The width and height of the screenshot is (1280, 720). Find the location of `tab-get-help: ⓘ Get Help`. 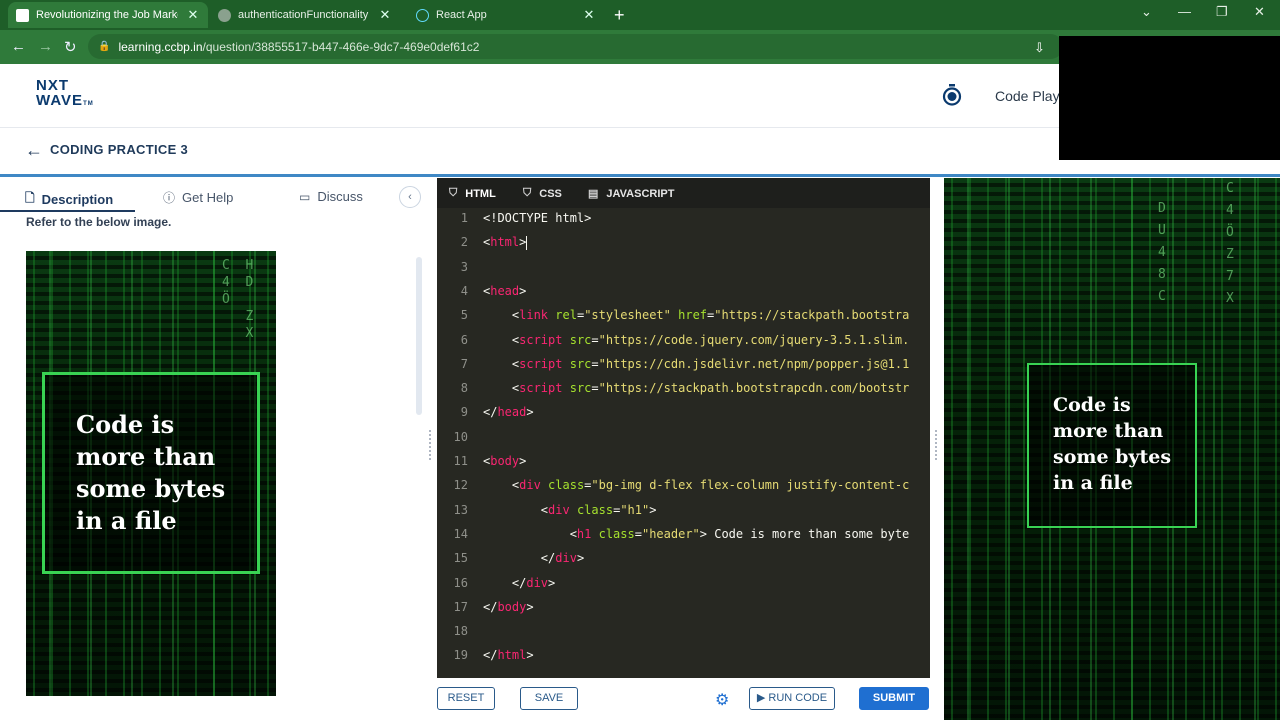

tab-get-help: ⓘ Get Help is located at coordinates (198, 197).